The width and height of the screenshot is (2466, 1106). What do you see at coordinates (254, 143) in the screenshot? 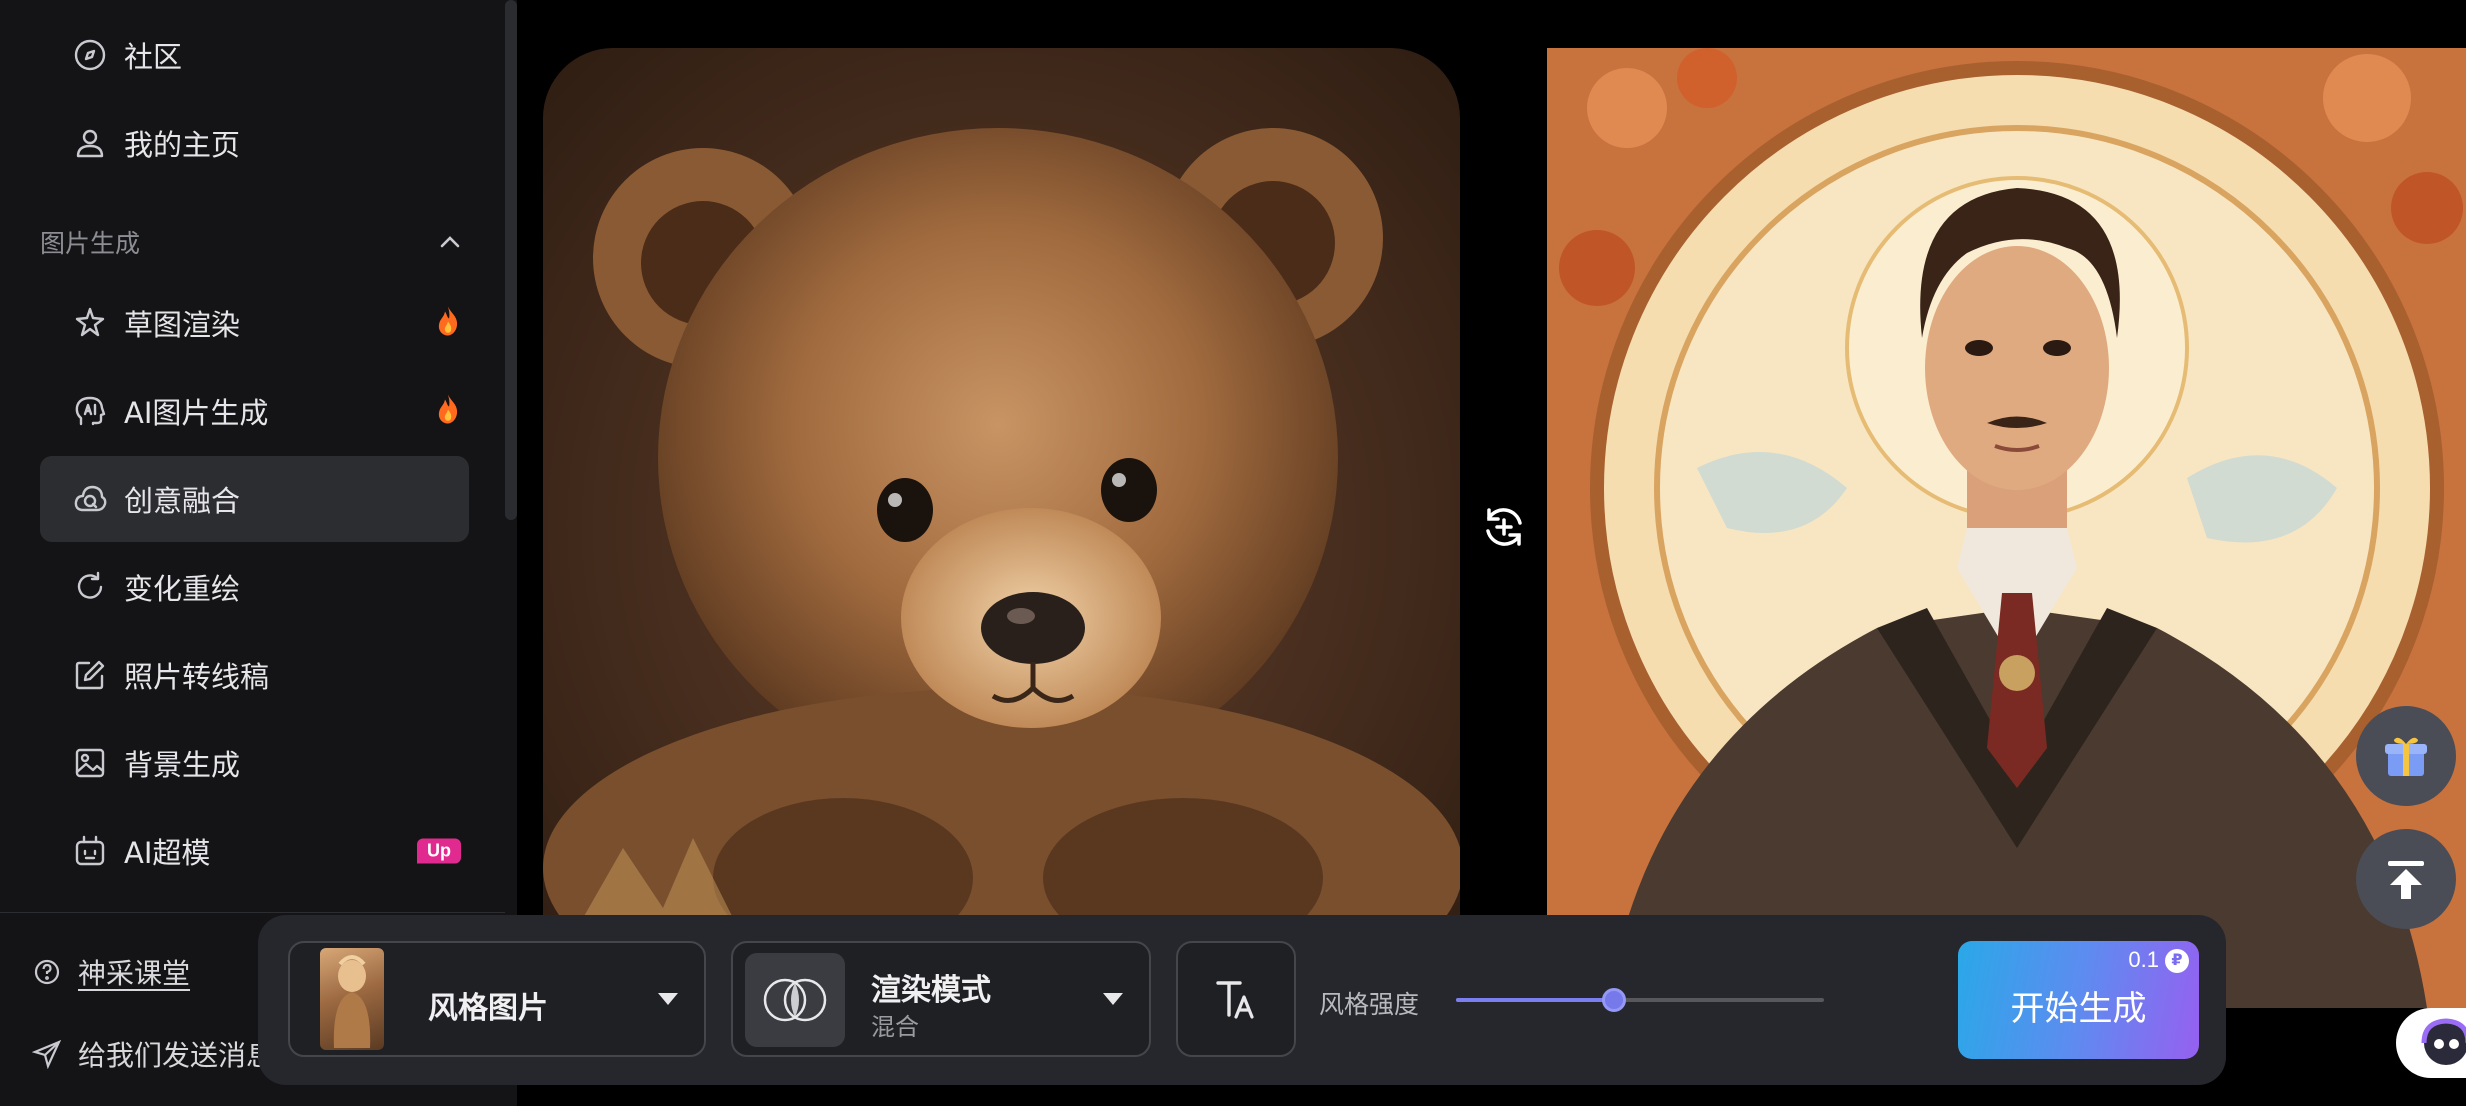
I see `nav-item-my-home: 我的主页` at bounding box center [254, 143].